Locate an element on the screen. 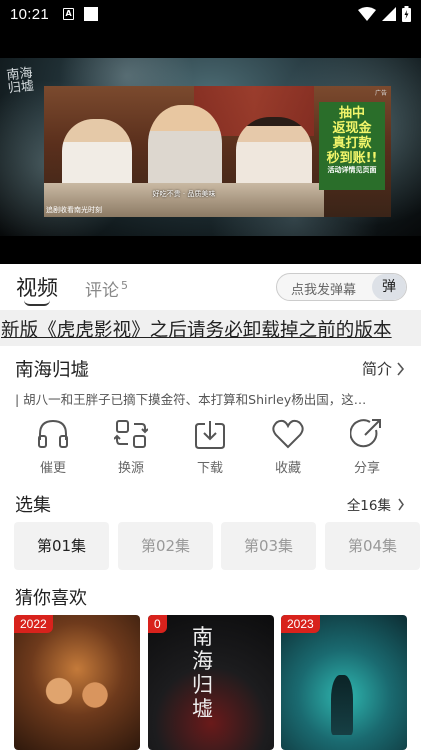 The height and width of the screenshot is (750, 421). ad-subtitle: 追剧收看南光时刻 is located at coordinates (74, 210).